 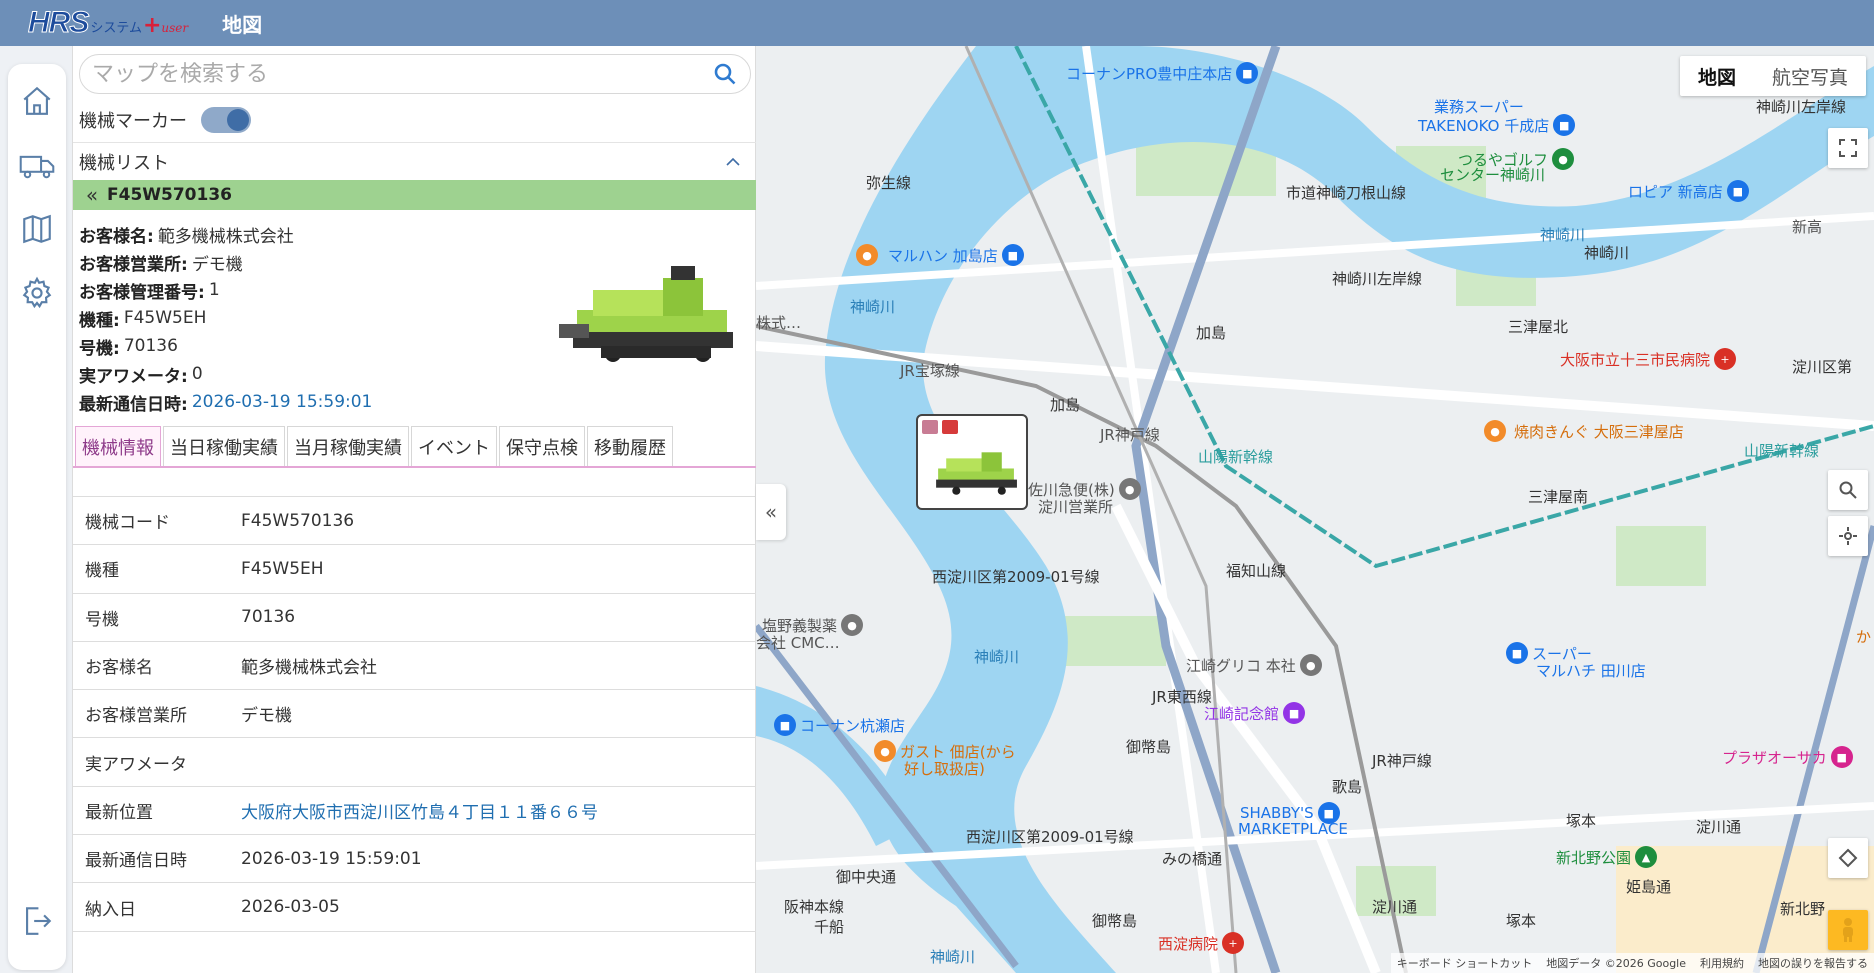 I want to click on latest-location-link: 大阪府大阪市西淀川区竹島４丁目１１番６６号, so click(x=419, y=810).